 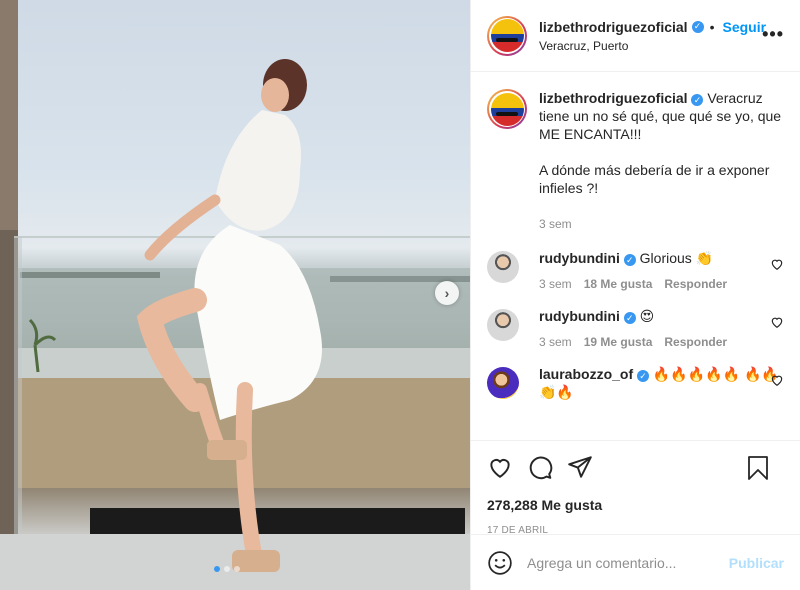 I want to click on comment-composer: Publicar, so click(x=635, y=562).